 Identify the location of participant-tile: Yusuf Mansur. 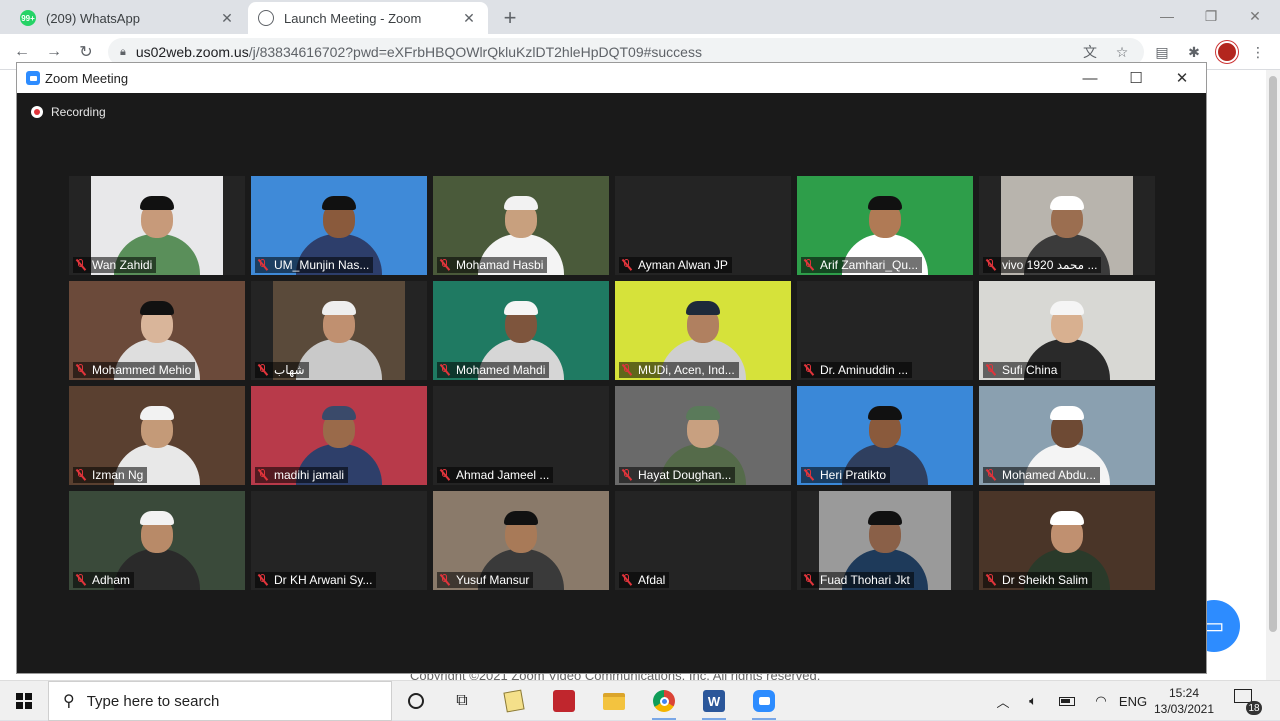
(521, 540).